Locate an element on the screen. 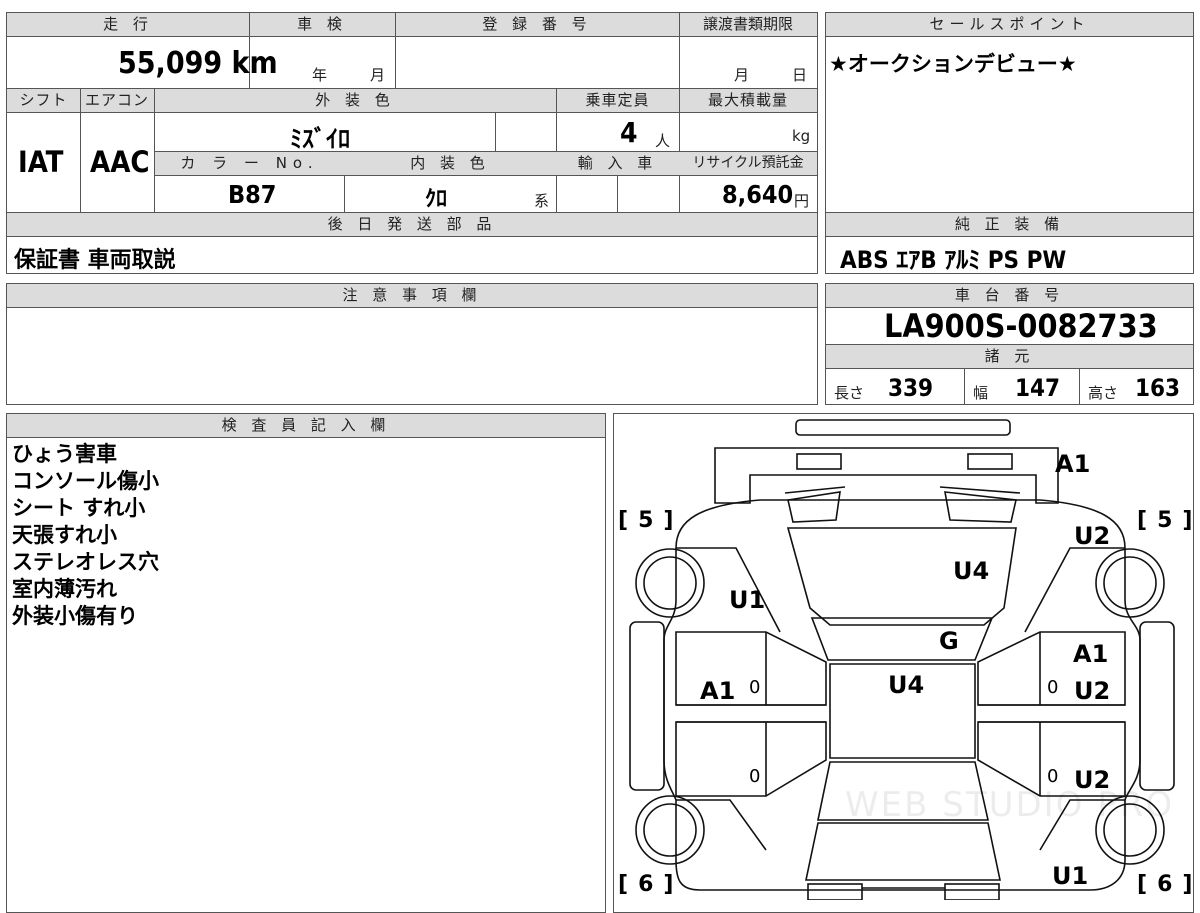 This screenshot has height=913, width=1200. reg-no-header: 登 録 番 号 is located at coordinates (537, 25).